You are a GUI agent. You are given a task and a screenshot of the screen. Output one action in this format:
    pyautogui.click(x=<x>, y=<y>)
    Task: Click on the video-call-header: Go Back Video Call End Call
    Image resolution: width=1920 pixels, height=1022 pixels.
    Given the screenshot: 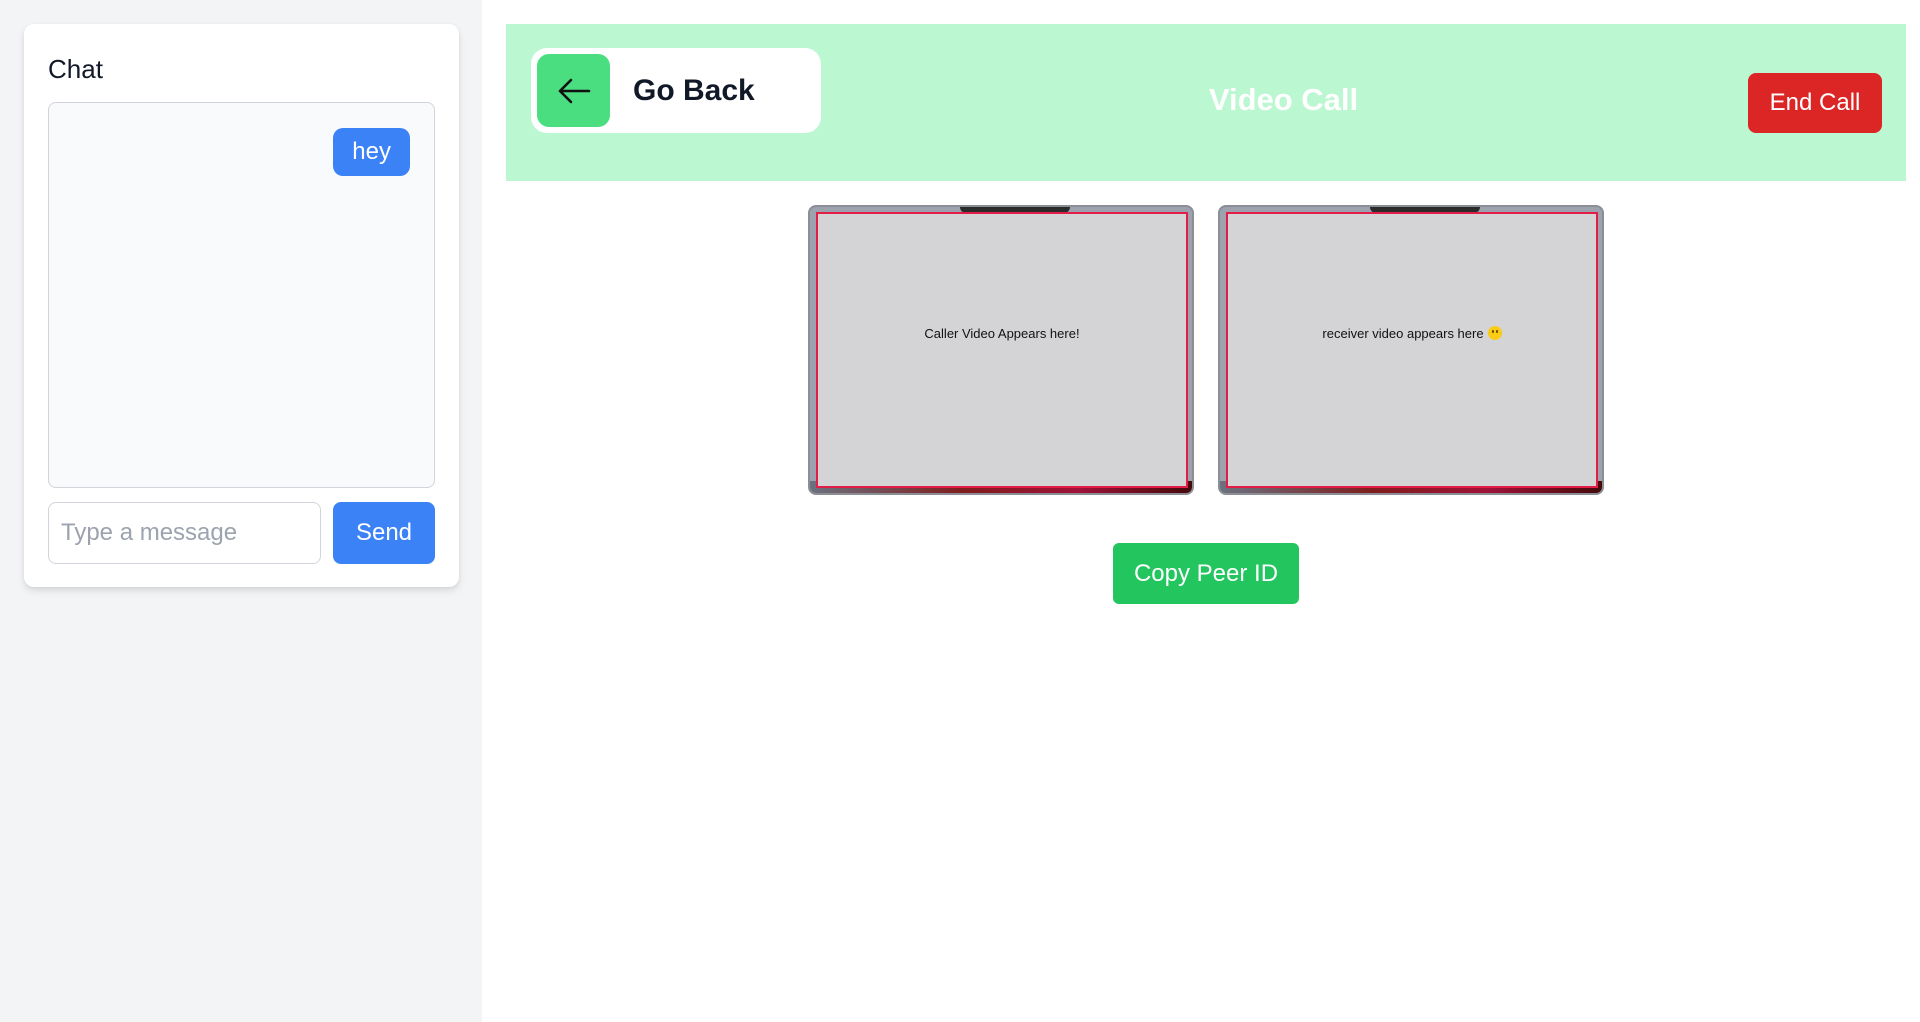 What is the action you would take?
    pyautogui.click(x=1206, y=102)
    